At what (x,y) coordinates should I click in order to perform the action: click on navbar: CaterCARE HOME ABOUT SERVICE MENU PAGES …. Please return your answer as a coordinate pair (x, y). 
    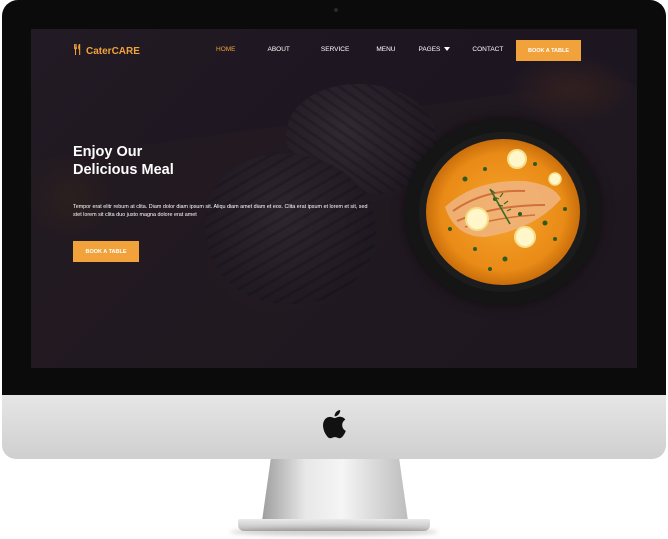
    Looking at the image, I should click on (334, 50).